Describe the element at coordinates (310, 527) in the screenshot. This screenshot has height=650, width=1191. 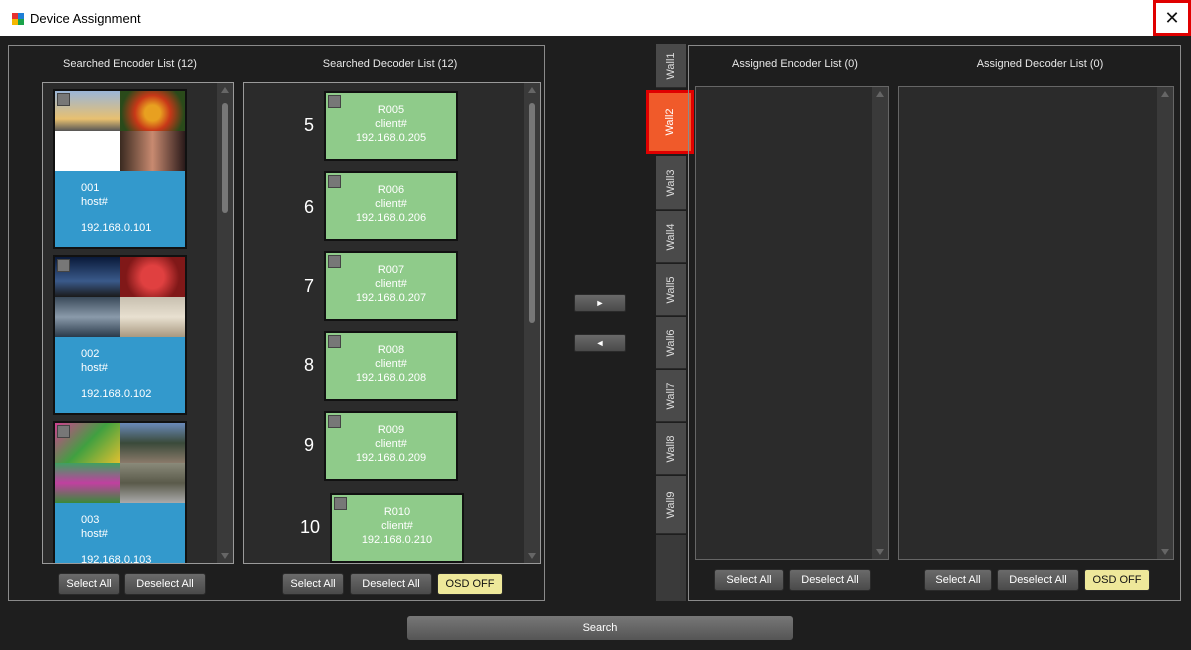
I see `decoder-number: 10` at that location.